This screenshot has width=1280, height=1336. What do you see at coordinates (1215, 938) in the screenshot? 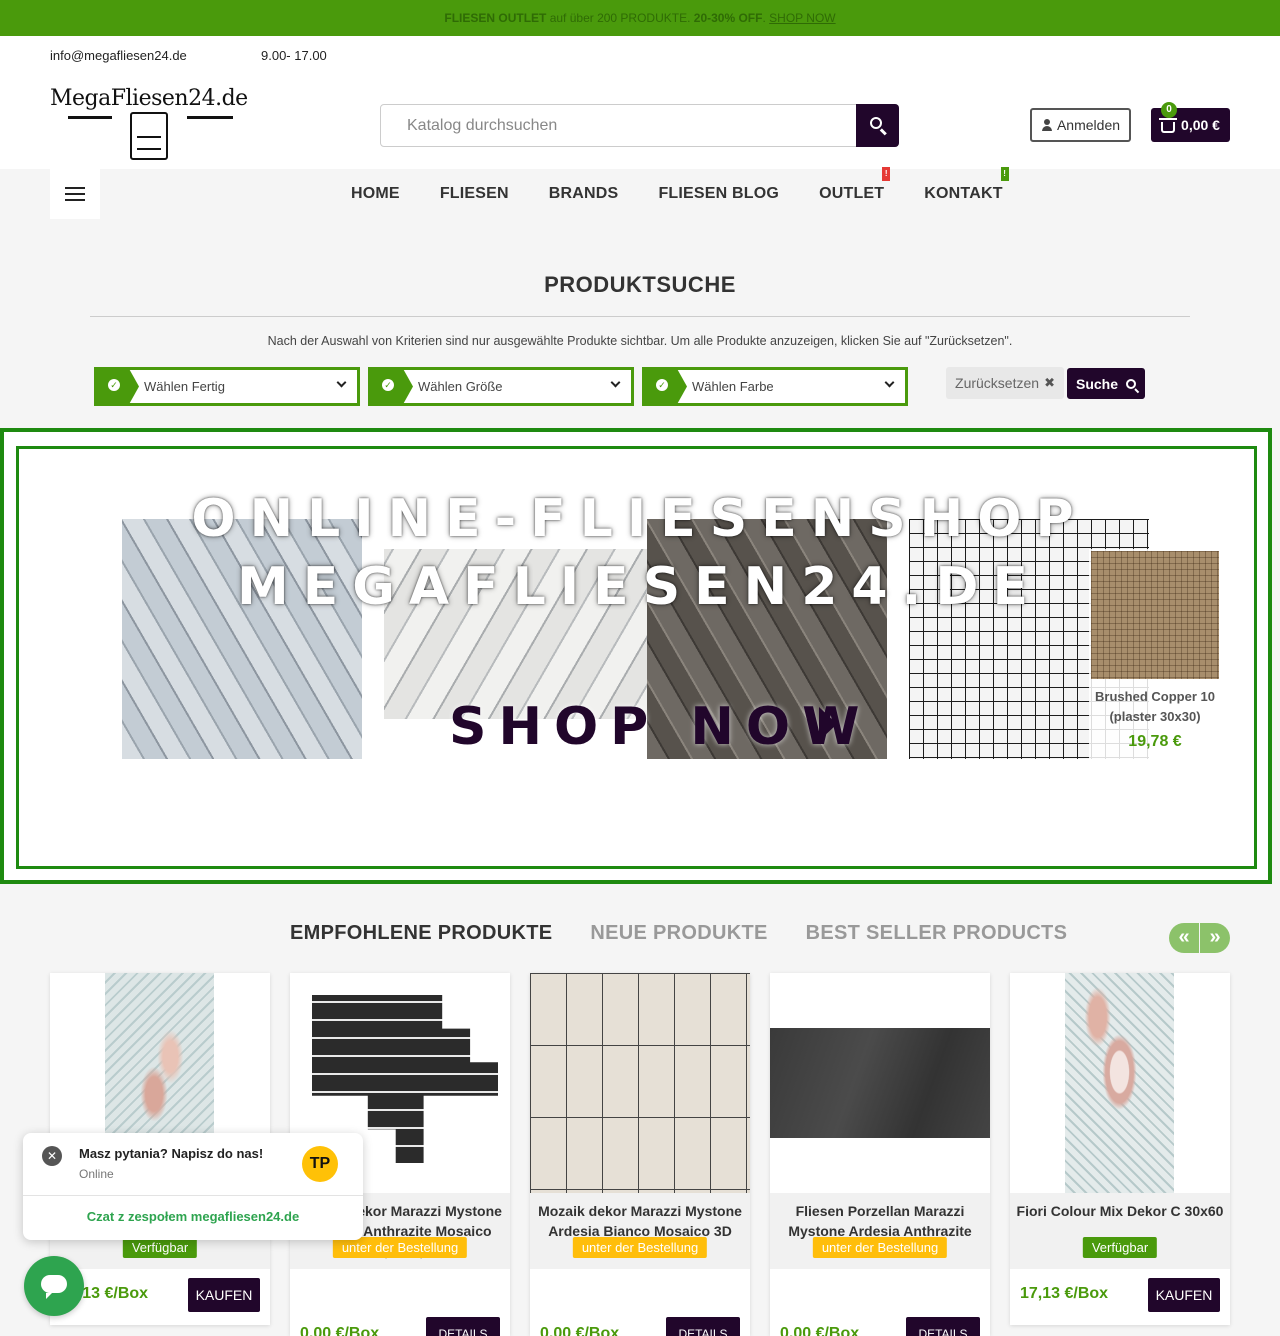
I see `double-chevron-right-icon: »` at bounding box center [1215, 938].